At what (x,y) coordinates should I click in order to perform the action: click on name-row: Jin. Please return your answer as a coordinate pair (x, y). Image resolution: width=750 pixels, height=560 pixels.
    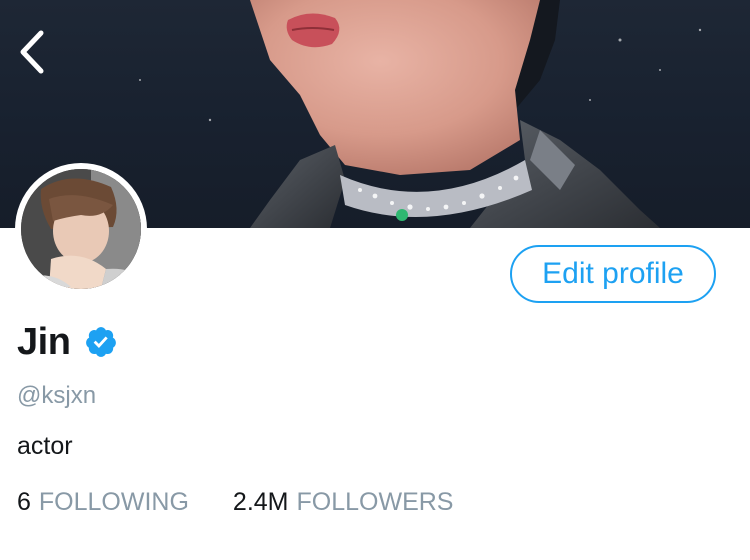
    Looking at the image, I should click on (67, 342).